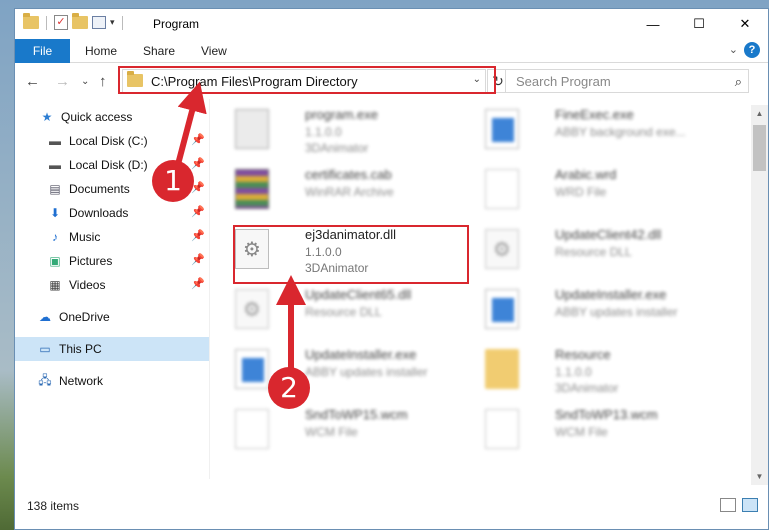  What do you see at coordinates (85, 81) in the screenshot?
I see `recent-locations-icon: ⌄` at bounding box center [85, 81].